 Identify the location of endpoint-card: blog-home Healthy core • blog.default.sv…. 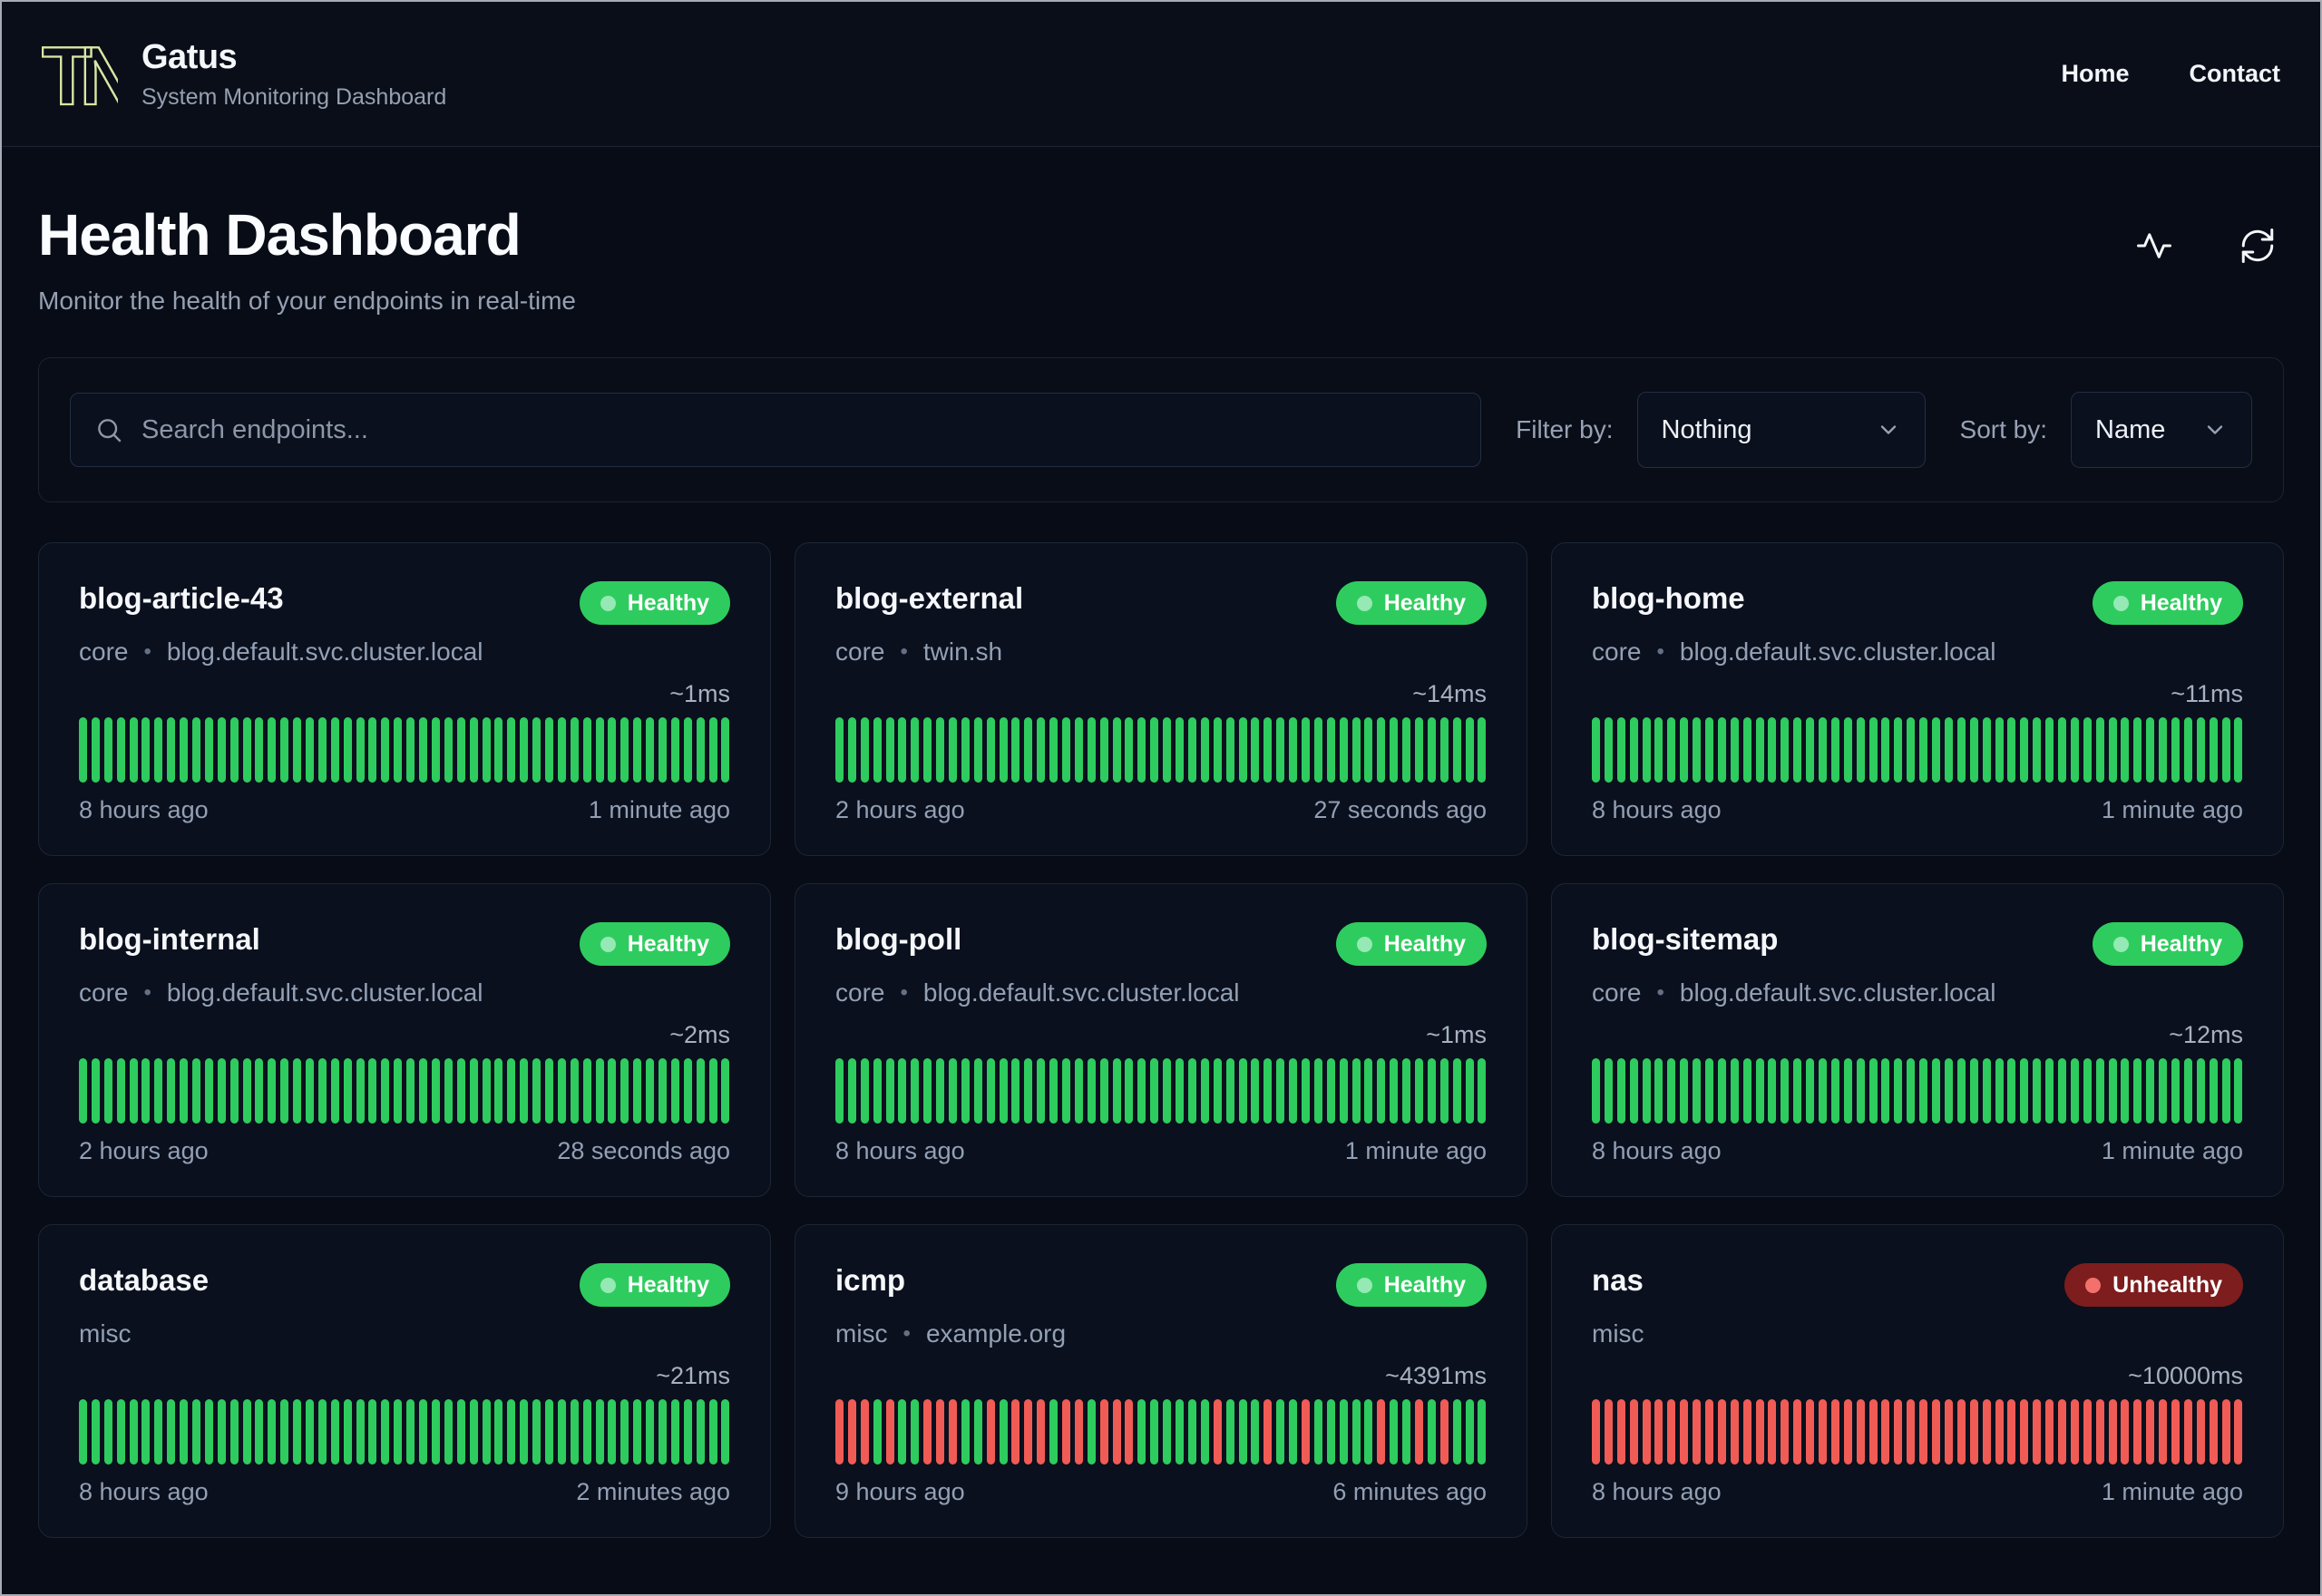
(1917, 699).